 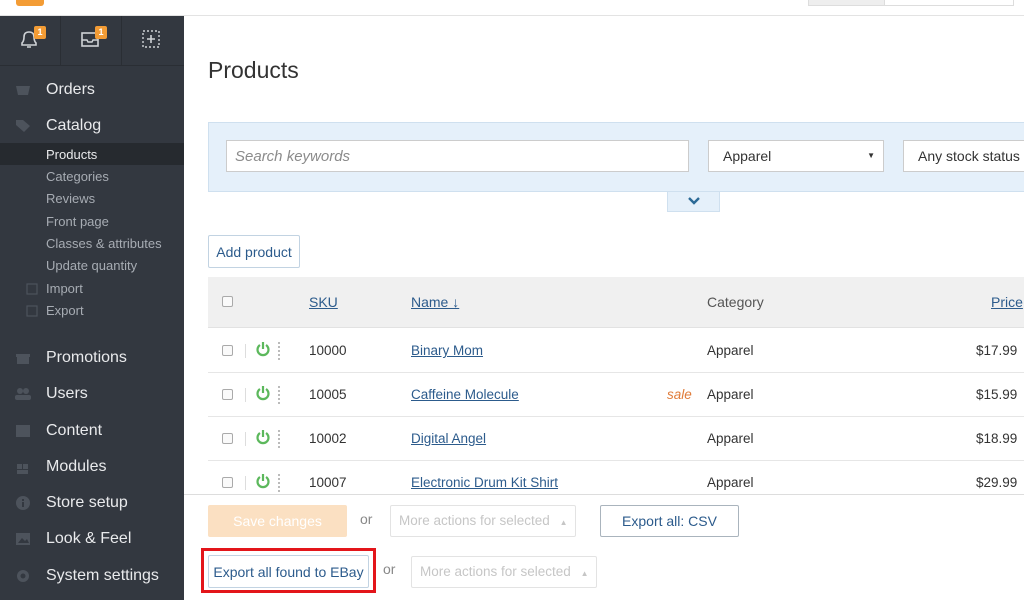 I want to click on sidebar-item-classes-attributes: Classes & attributes, so click(x=92, y=243).